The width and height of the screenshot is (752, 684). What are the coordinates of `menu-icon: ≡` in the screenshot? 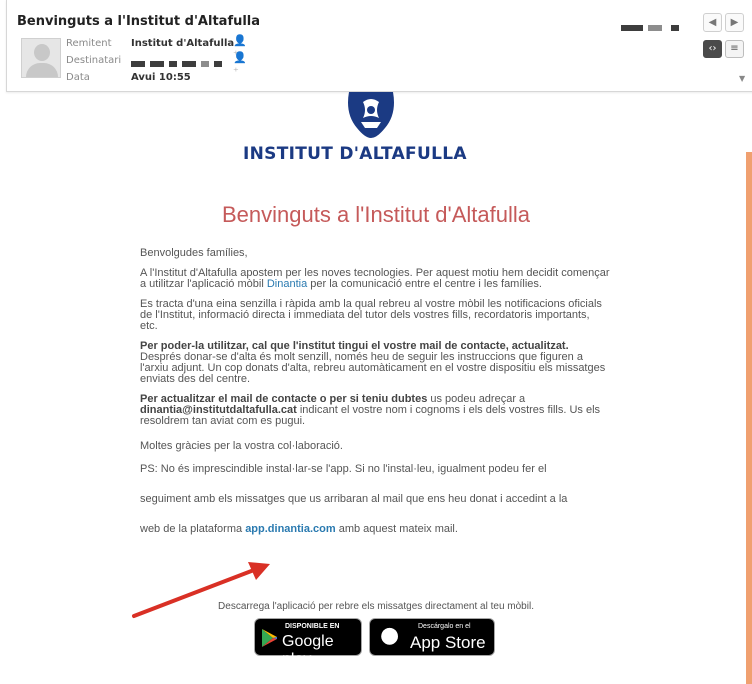 It's located at (734, 49).